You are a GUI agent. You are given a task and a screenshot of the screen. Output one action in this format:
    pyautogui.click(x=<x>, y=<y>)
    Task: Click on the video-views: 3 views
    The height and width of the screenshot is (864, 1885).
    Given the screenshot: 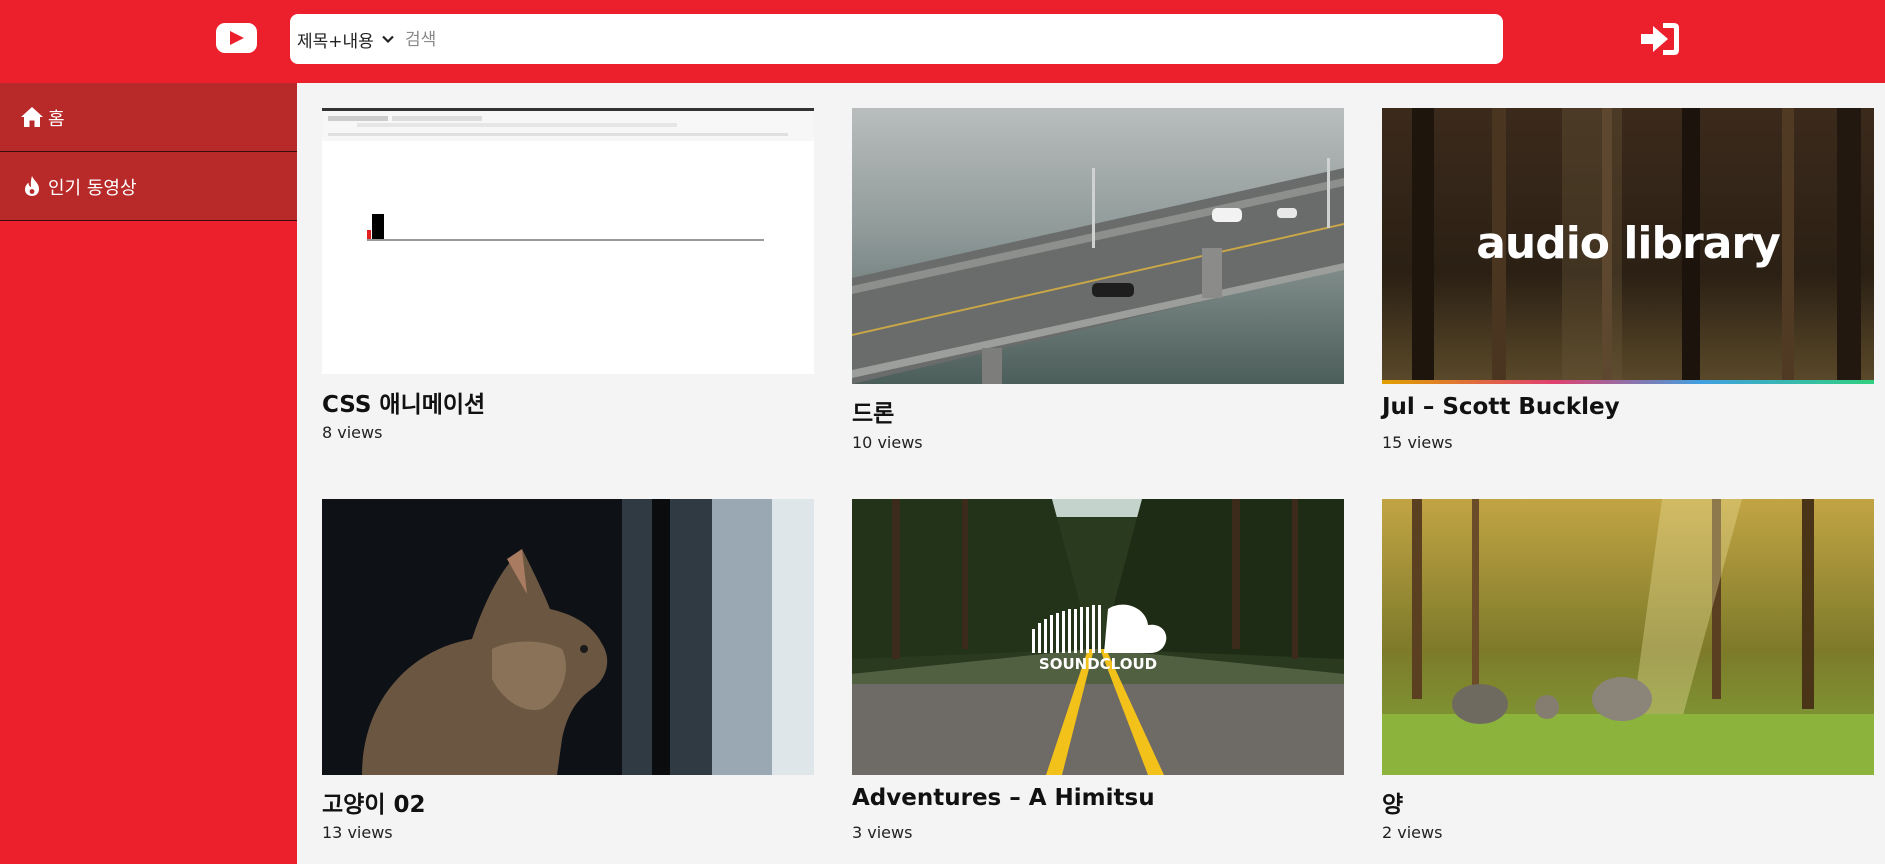 What is the action you would take?
    pyautogui.click(x=882, y=832)
    